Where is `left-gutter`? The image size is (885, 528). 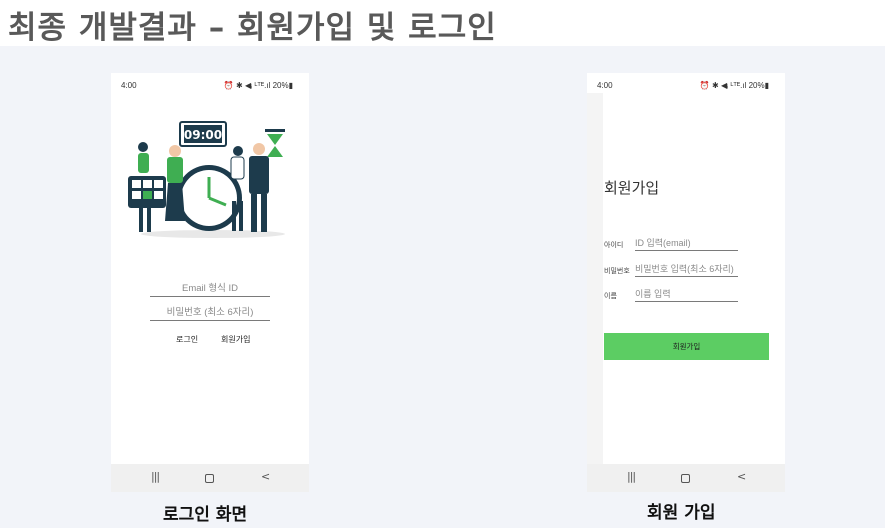
left-gutter is located at coordinates (595, 278).